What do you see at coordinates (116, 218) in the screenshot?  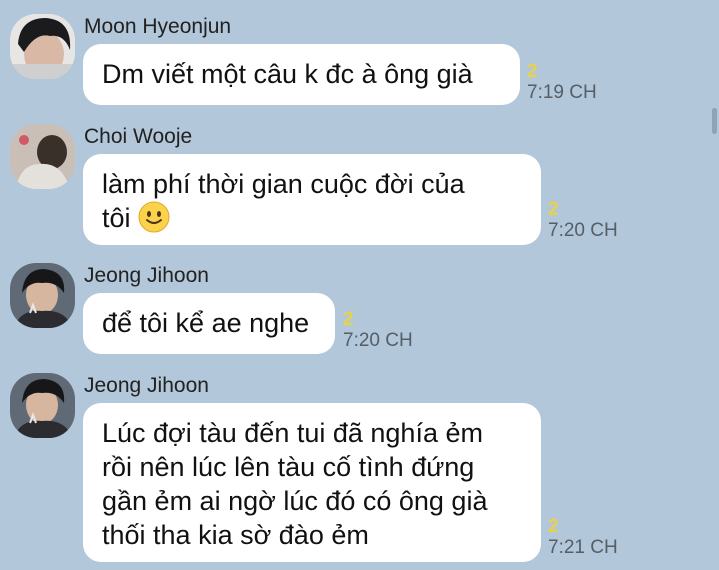 I see `message-text: tôi` at bounding box center [116, 218].